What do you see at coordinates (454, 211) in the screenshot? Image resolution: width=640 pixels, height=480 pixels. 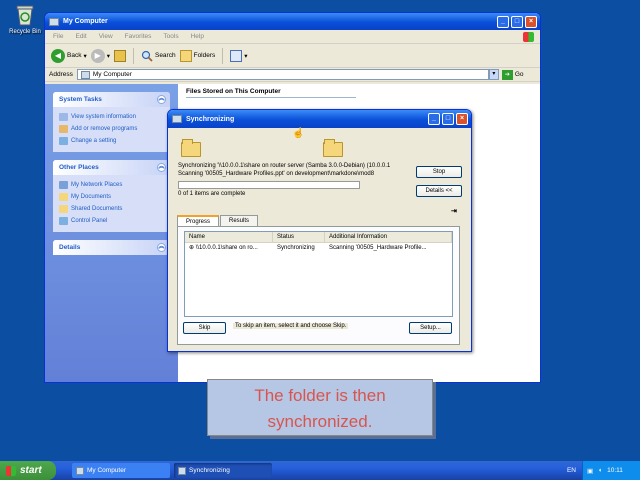 I see `resize-grip-icon: ⇥` at bounding box center [454, 211].